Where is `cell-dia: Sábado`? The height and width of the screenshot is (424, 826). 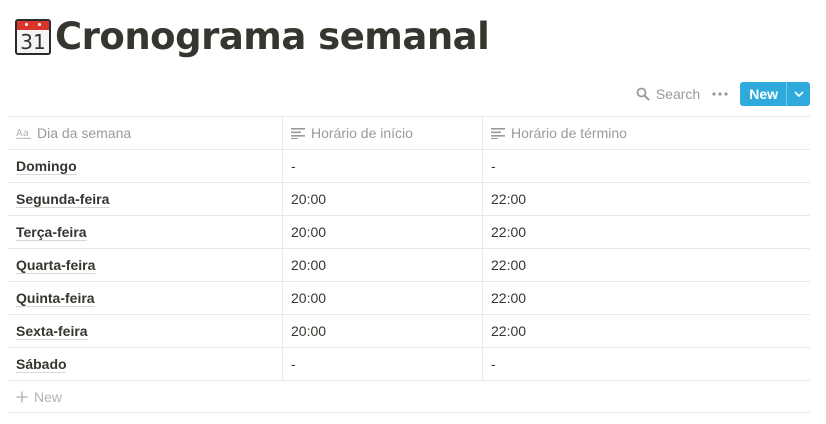 cell-dia: Sábado is located at coordinates (145, 364).